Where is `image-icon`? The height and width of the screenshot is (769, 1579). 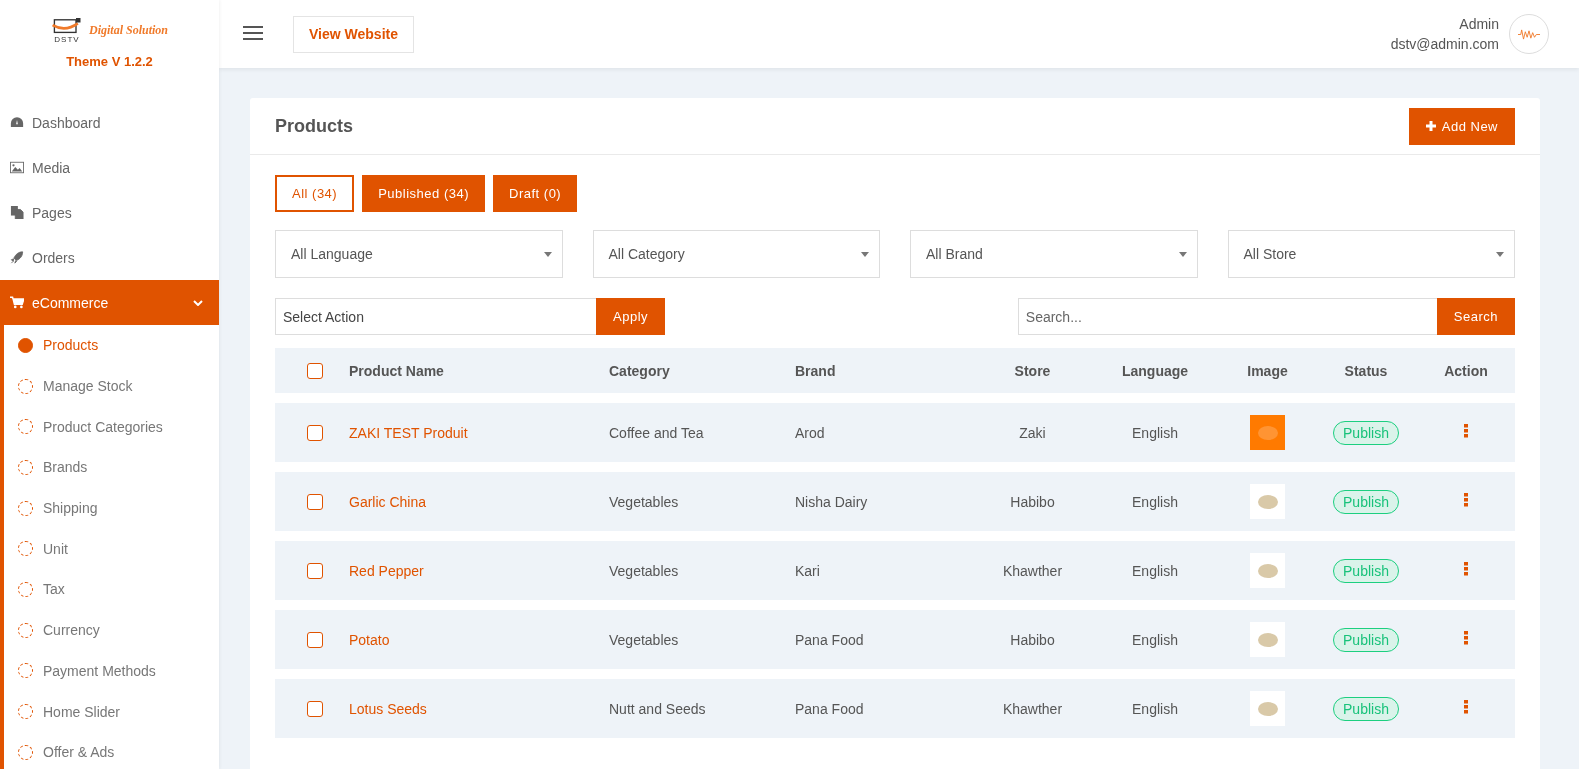 image-icon is located at coordinates (17, 167).